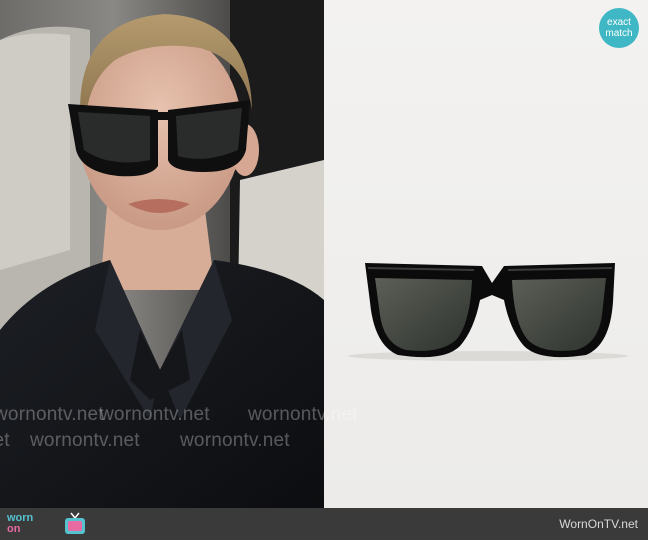 Image resolution: width=648 pixels, height=541 pixels. What do you see at coordinates (49, 524) in the screenshot?
I see `wornontv-logo: worn on` at bounding box center [49, 524].